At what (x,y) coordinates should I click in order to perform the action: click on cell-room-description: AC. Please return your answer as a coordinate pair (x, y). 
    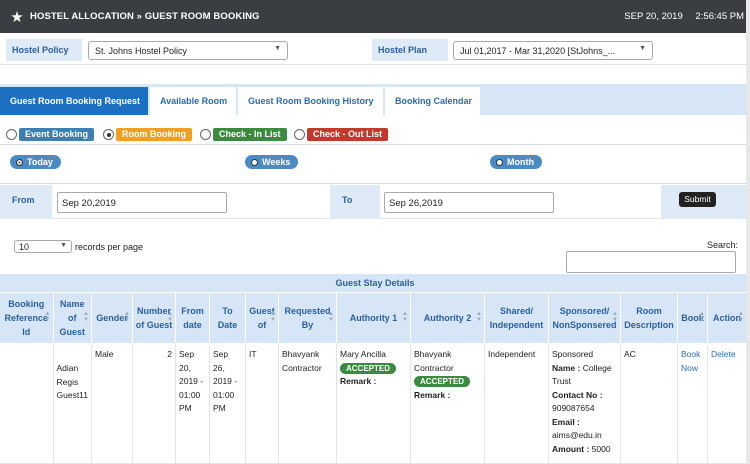
    Looking at the image, I should click on (649, 403).